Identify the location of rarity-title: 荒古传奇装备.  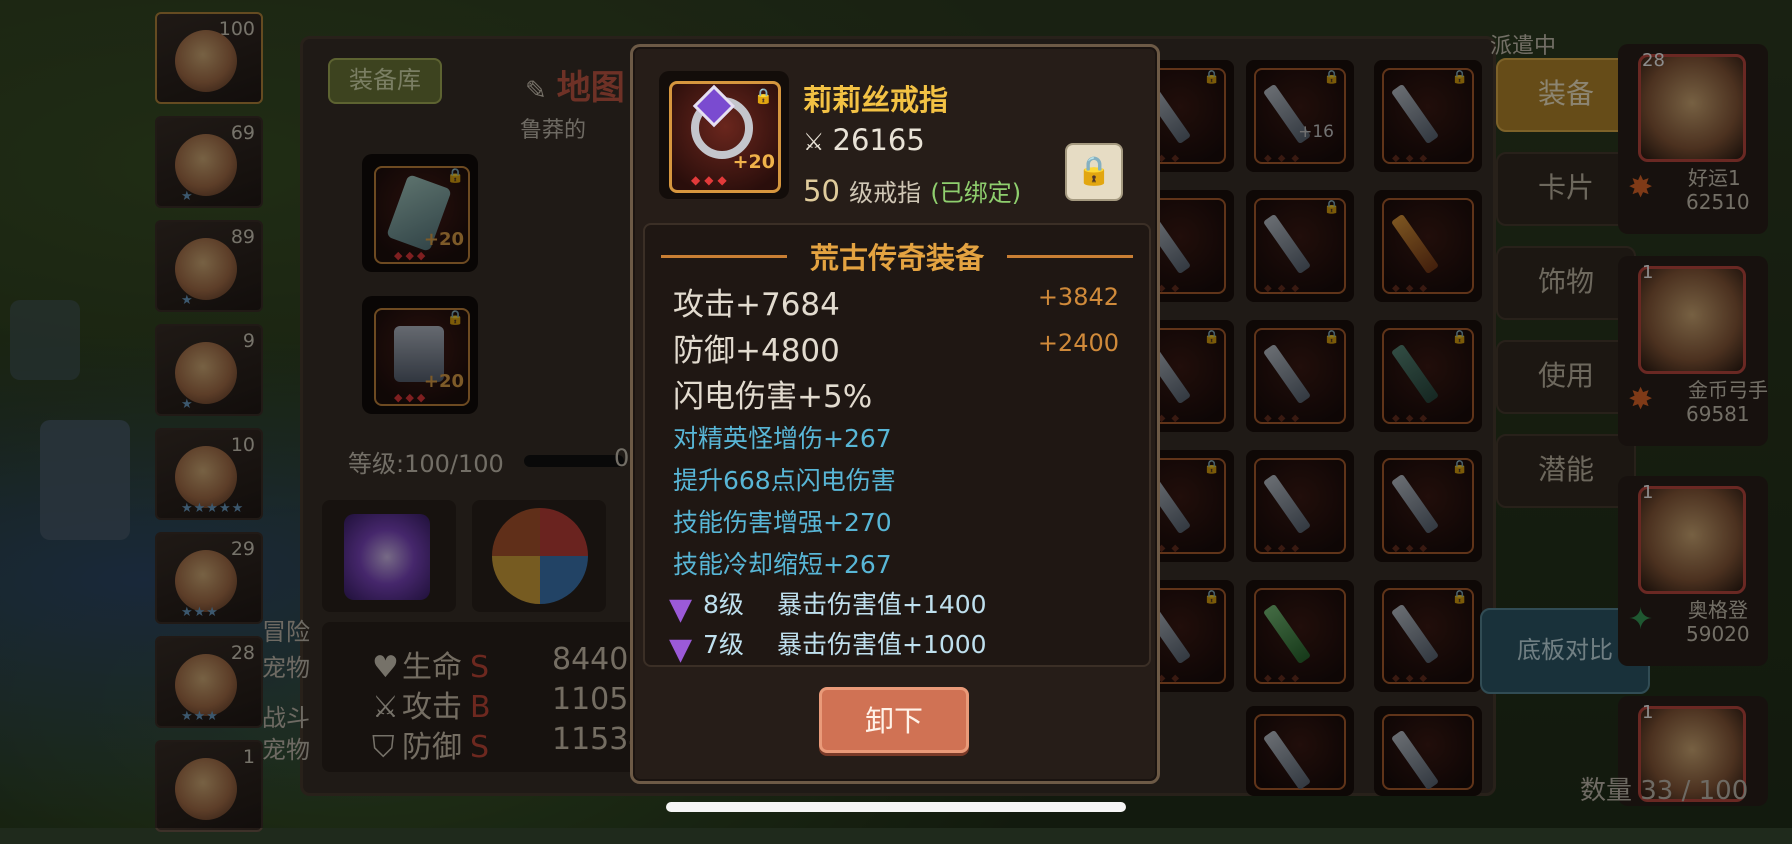
(896, 258).